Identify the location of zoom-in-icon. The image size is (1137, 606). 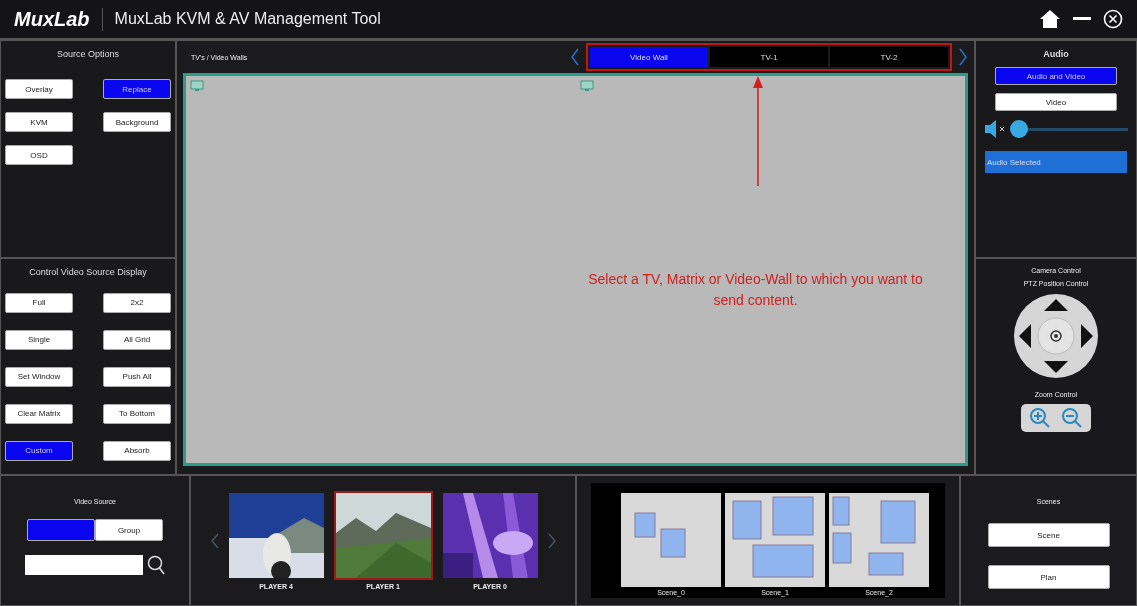
(1040, 417).